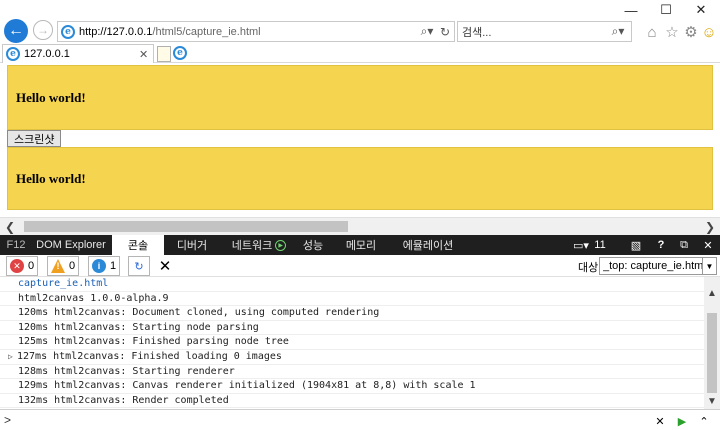  Describe the element at coordinates (660, 421) in the screenshot. I see `clear-input-icon: ✕` at that location.